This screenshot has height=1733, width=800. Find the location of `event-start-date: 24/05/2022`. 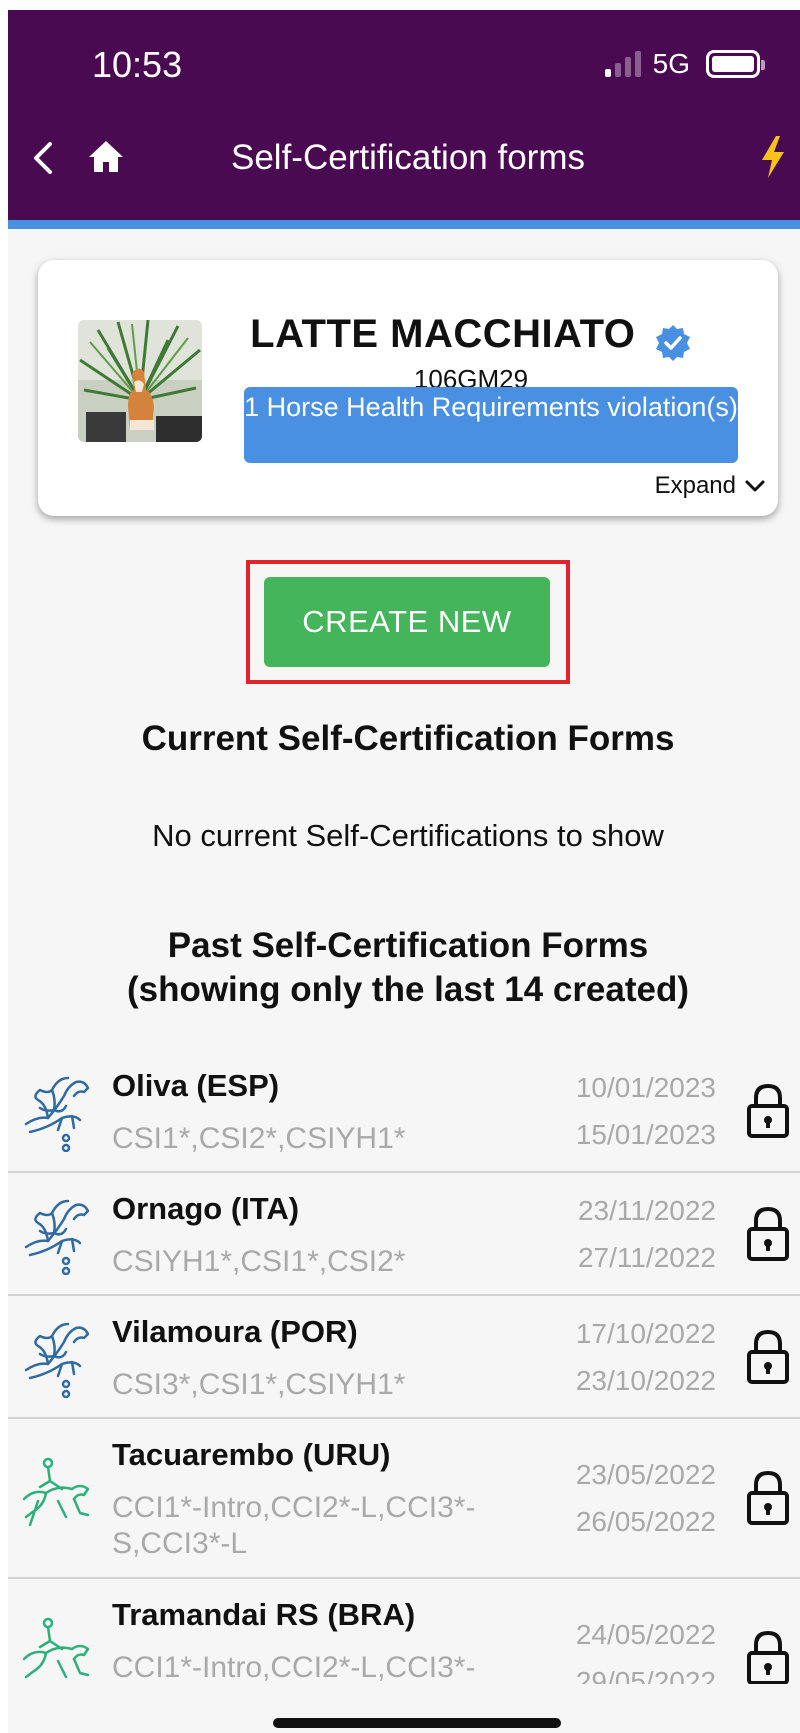

event-start-date: 24/05/2022 is located at coordinates (645, 1634).